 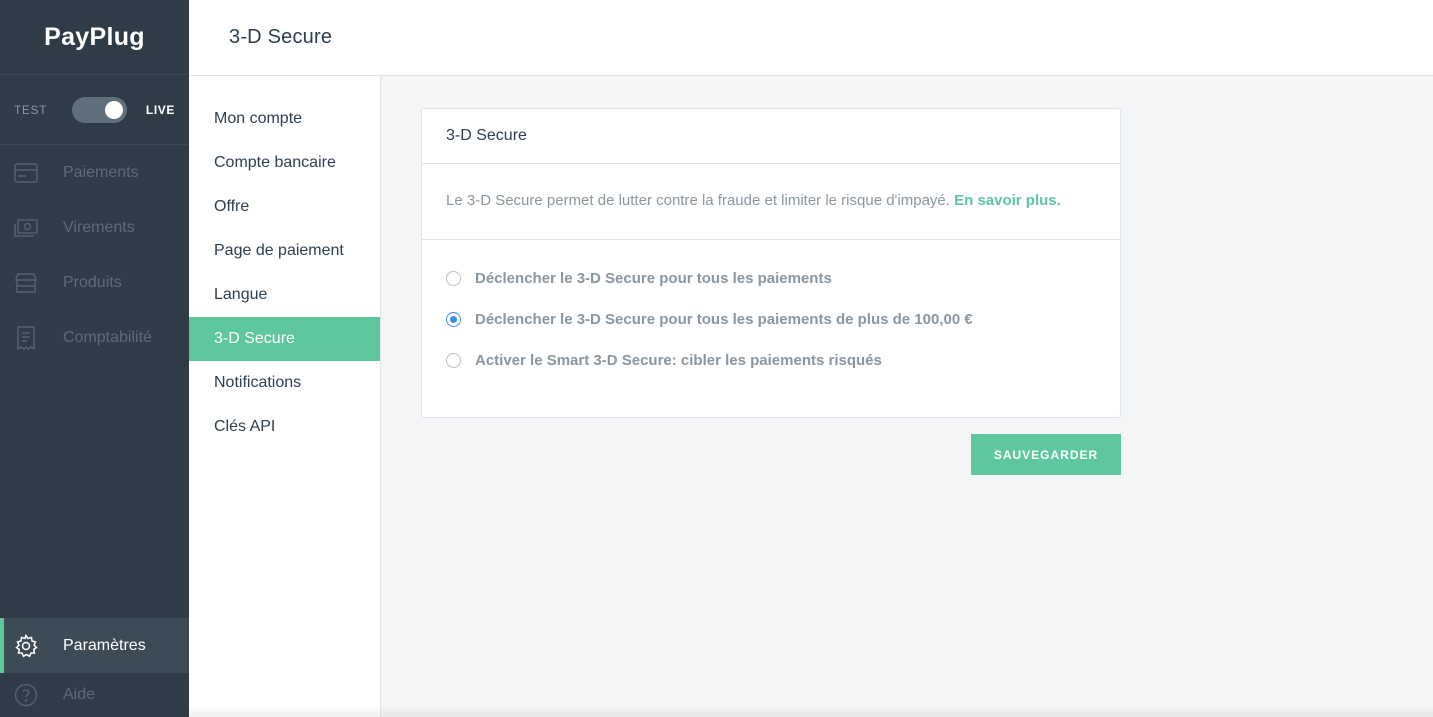 I want to click on radio-smart-3d-secure, so click(x=453, y=360).